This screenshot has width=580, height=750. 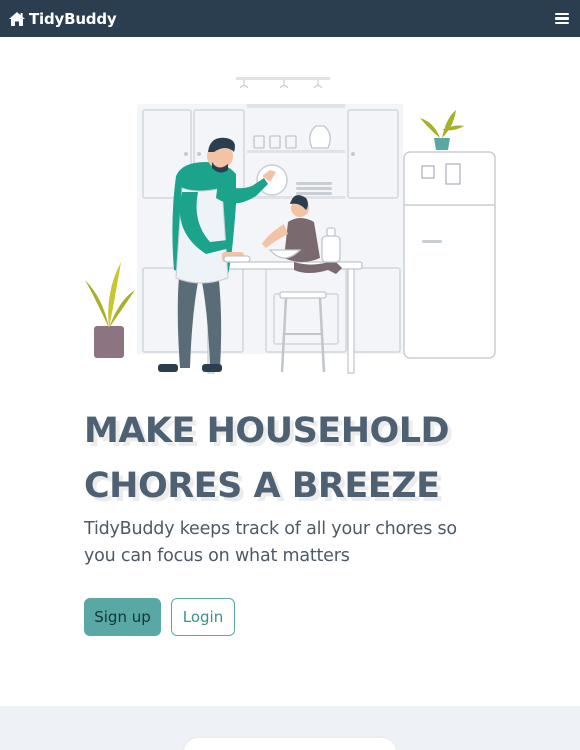 I want to click on login-button: Login, so click(x=203, y=617).